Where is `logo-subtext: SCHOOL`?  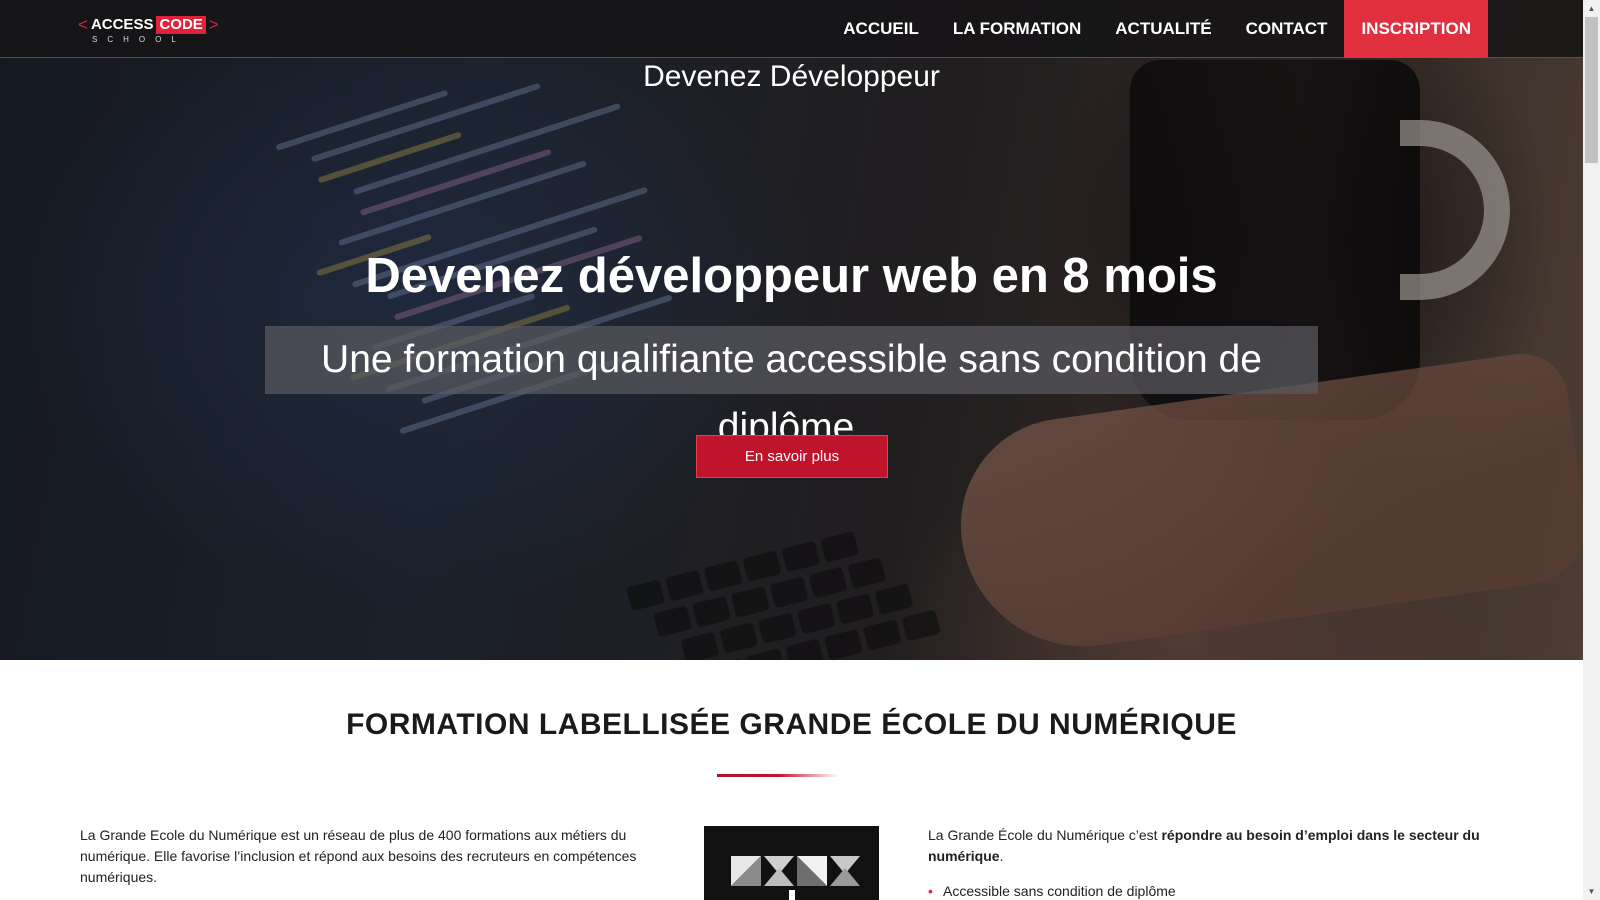 logo-subtext: SCHOOL is located at coordinates (139, 39).